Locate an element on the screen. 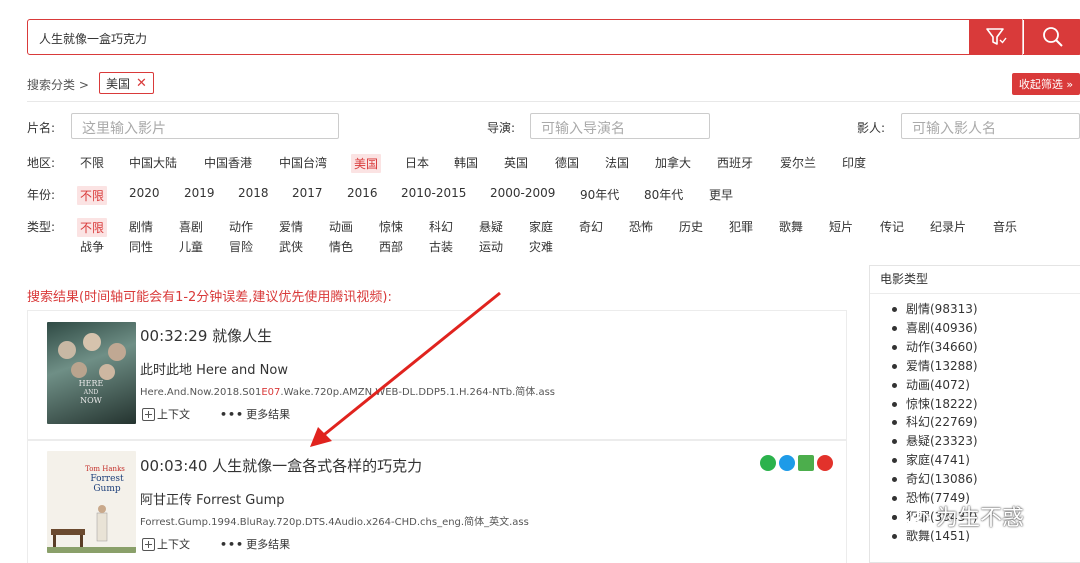 Image resolution: width=1080 pixels, height=563 pixels. genre-option: 战争 is located at coordinates (92, 246).